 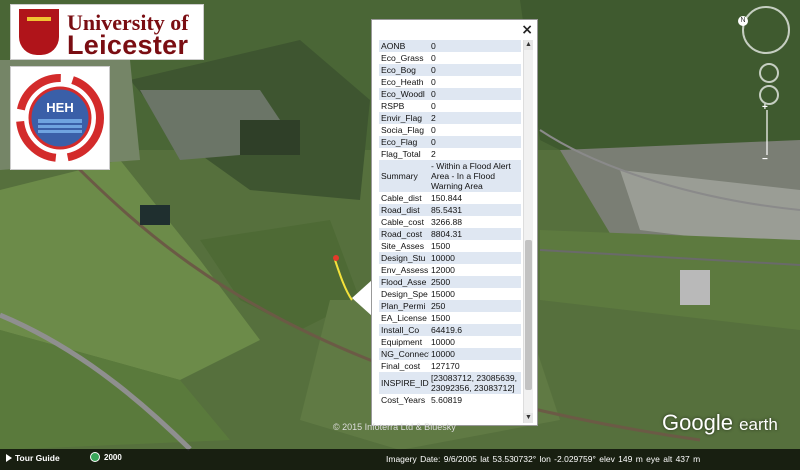 I want to click on scroll-thumb, so click(x=528, y=315).